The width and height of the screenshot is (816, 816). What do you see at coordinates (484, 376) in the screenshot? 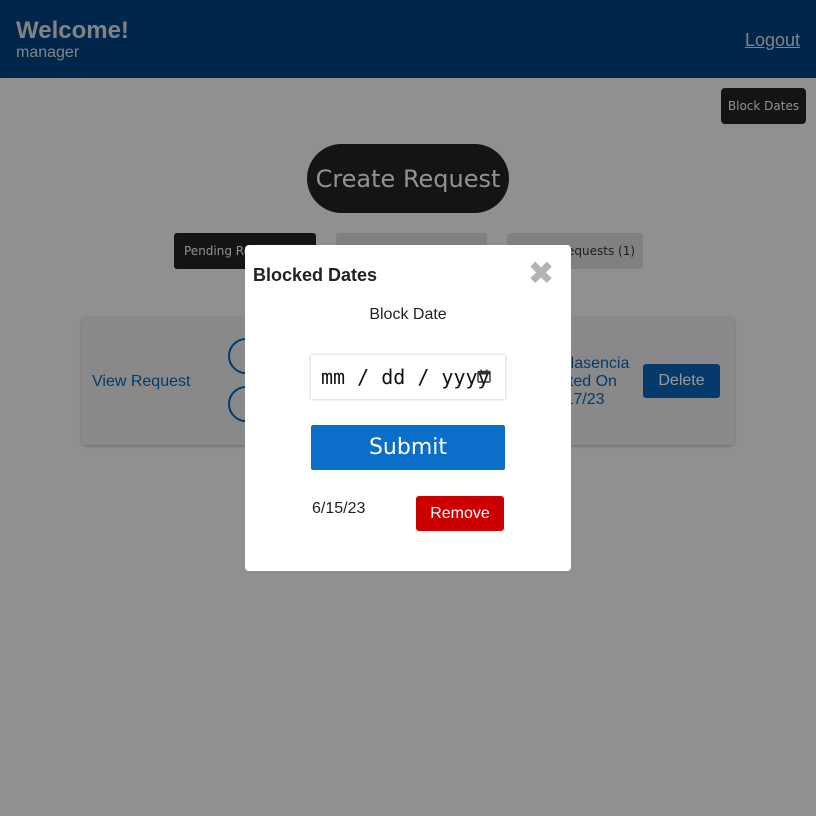
I see `calendar-icon` at bounding box center [484, 376].